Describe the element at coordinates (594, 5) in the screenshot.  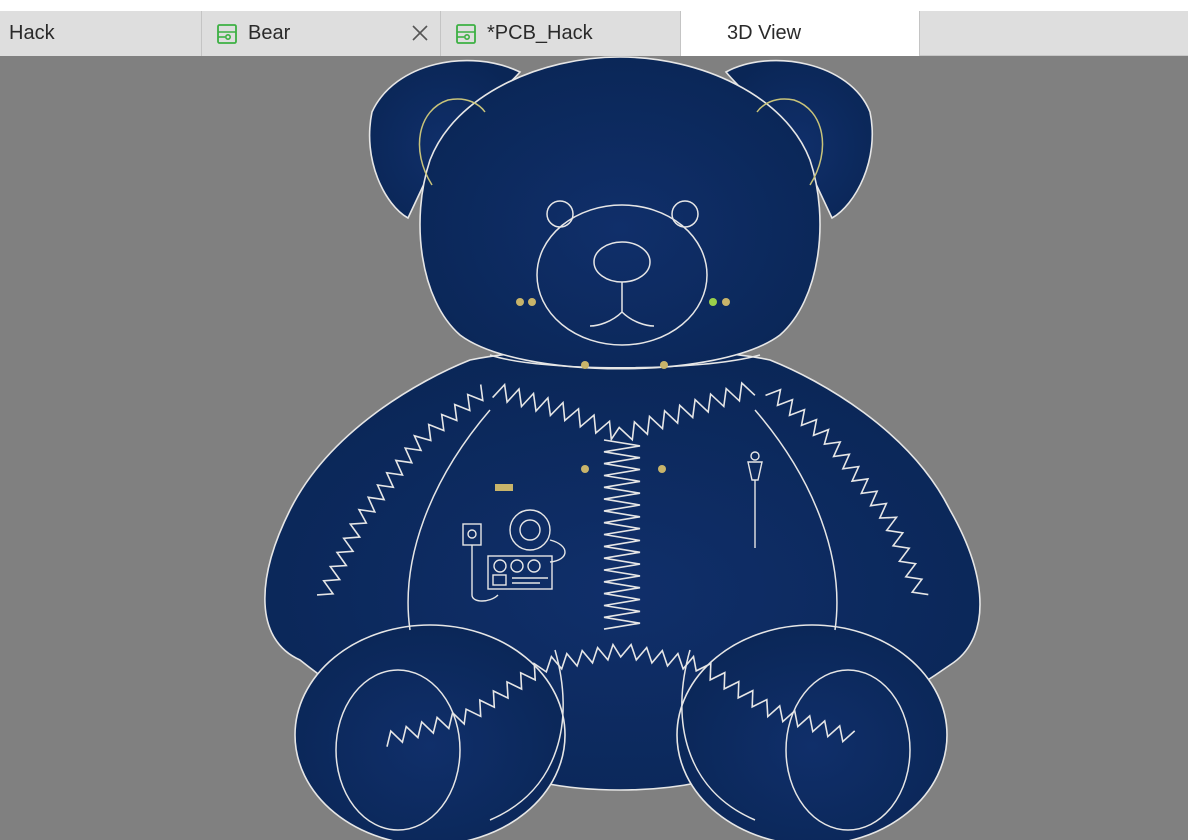
I see `window-top-strip` at that location.